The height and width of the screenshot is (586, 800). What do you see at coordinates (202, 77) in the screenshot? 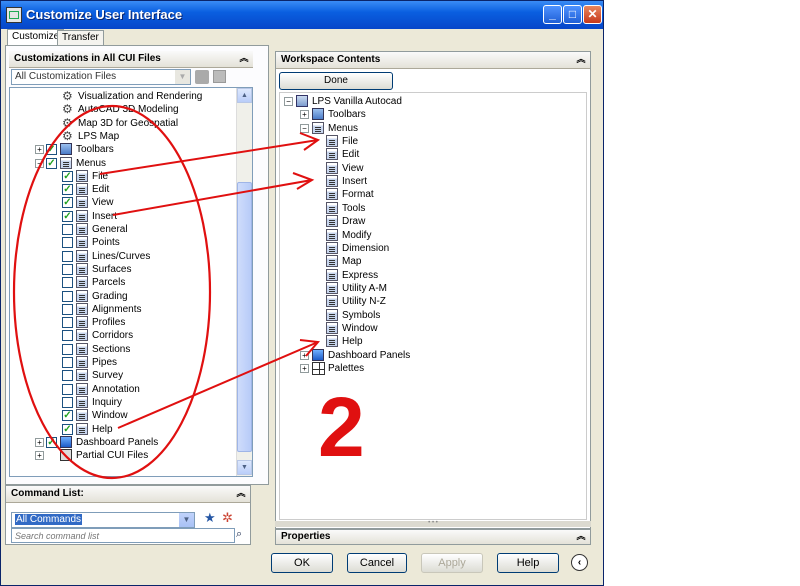
I see `load-partial-icon` at bounding box center [202, 77].